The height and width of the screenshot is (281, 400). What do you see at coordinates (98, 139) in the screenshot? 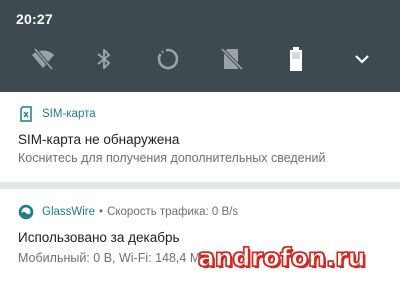
I see `notification-title: SIM-карта не обнаружена` at bounding box center [98, 139].